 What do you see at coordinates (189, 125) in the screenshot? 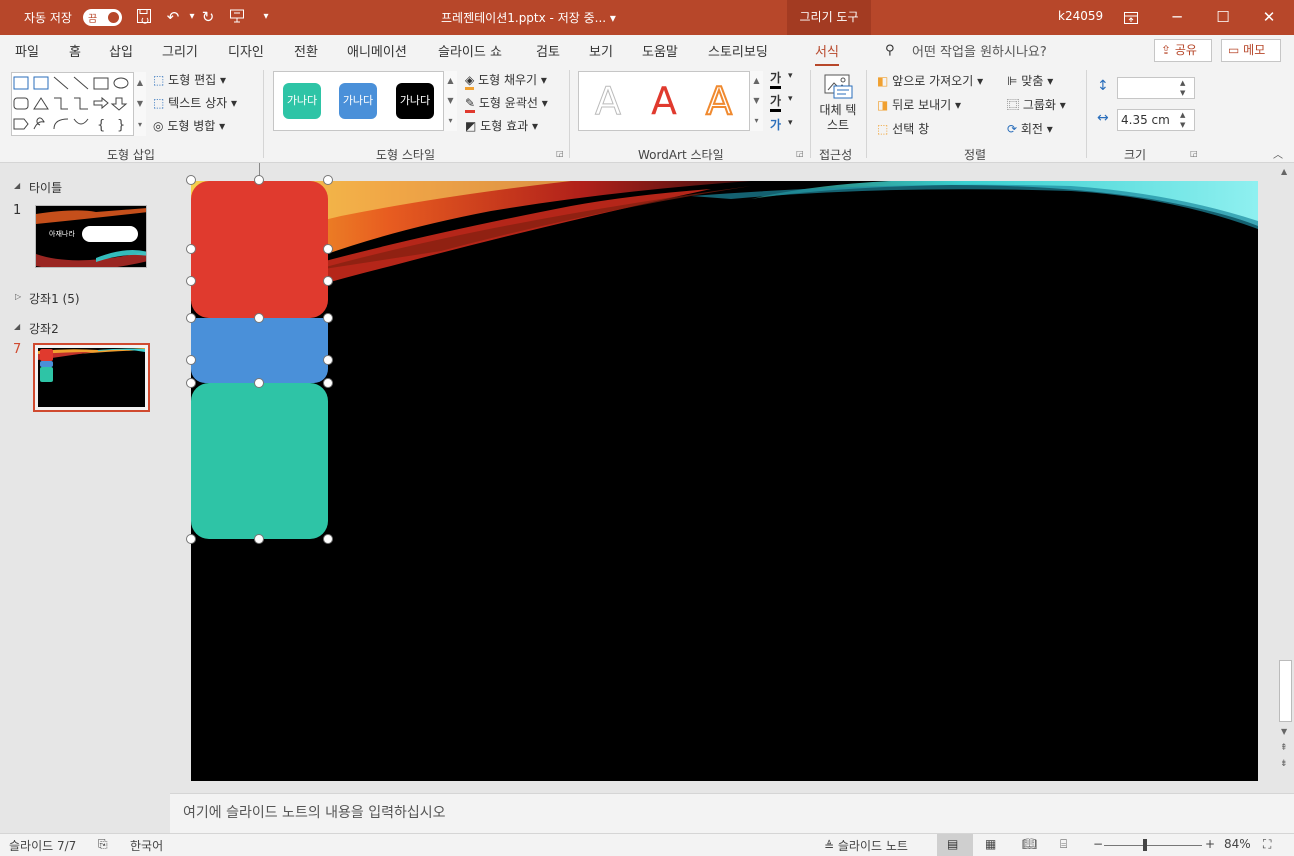
I see `merge-shapes-button: ◎ 도형 병합 ▾` at bounding box center [189, 125].